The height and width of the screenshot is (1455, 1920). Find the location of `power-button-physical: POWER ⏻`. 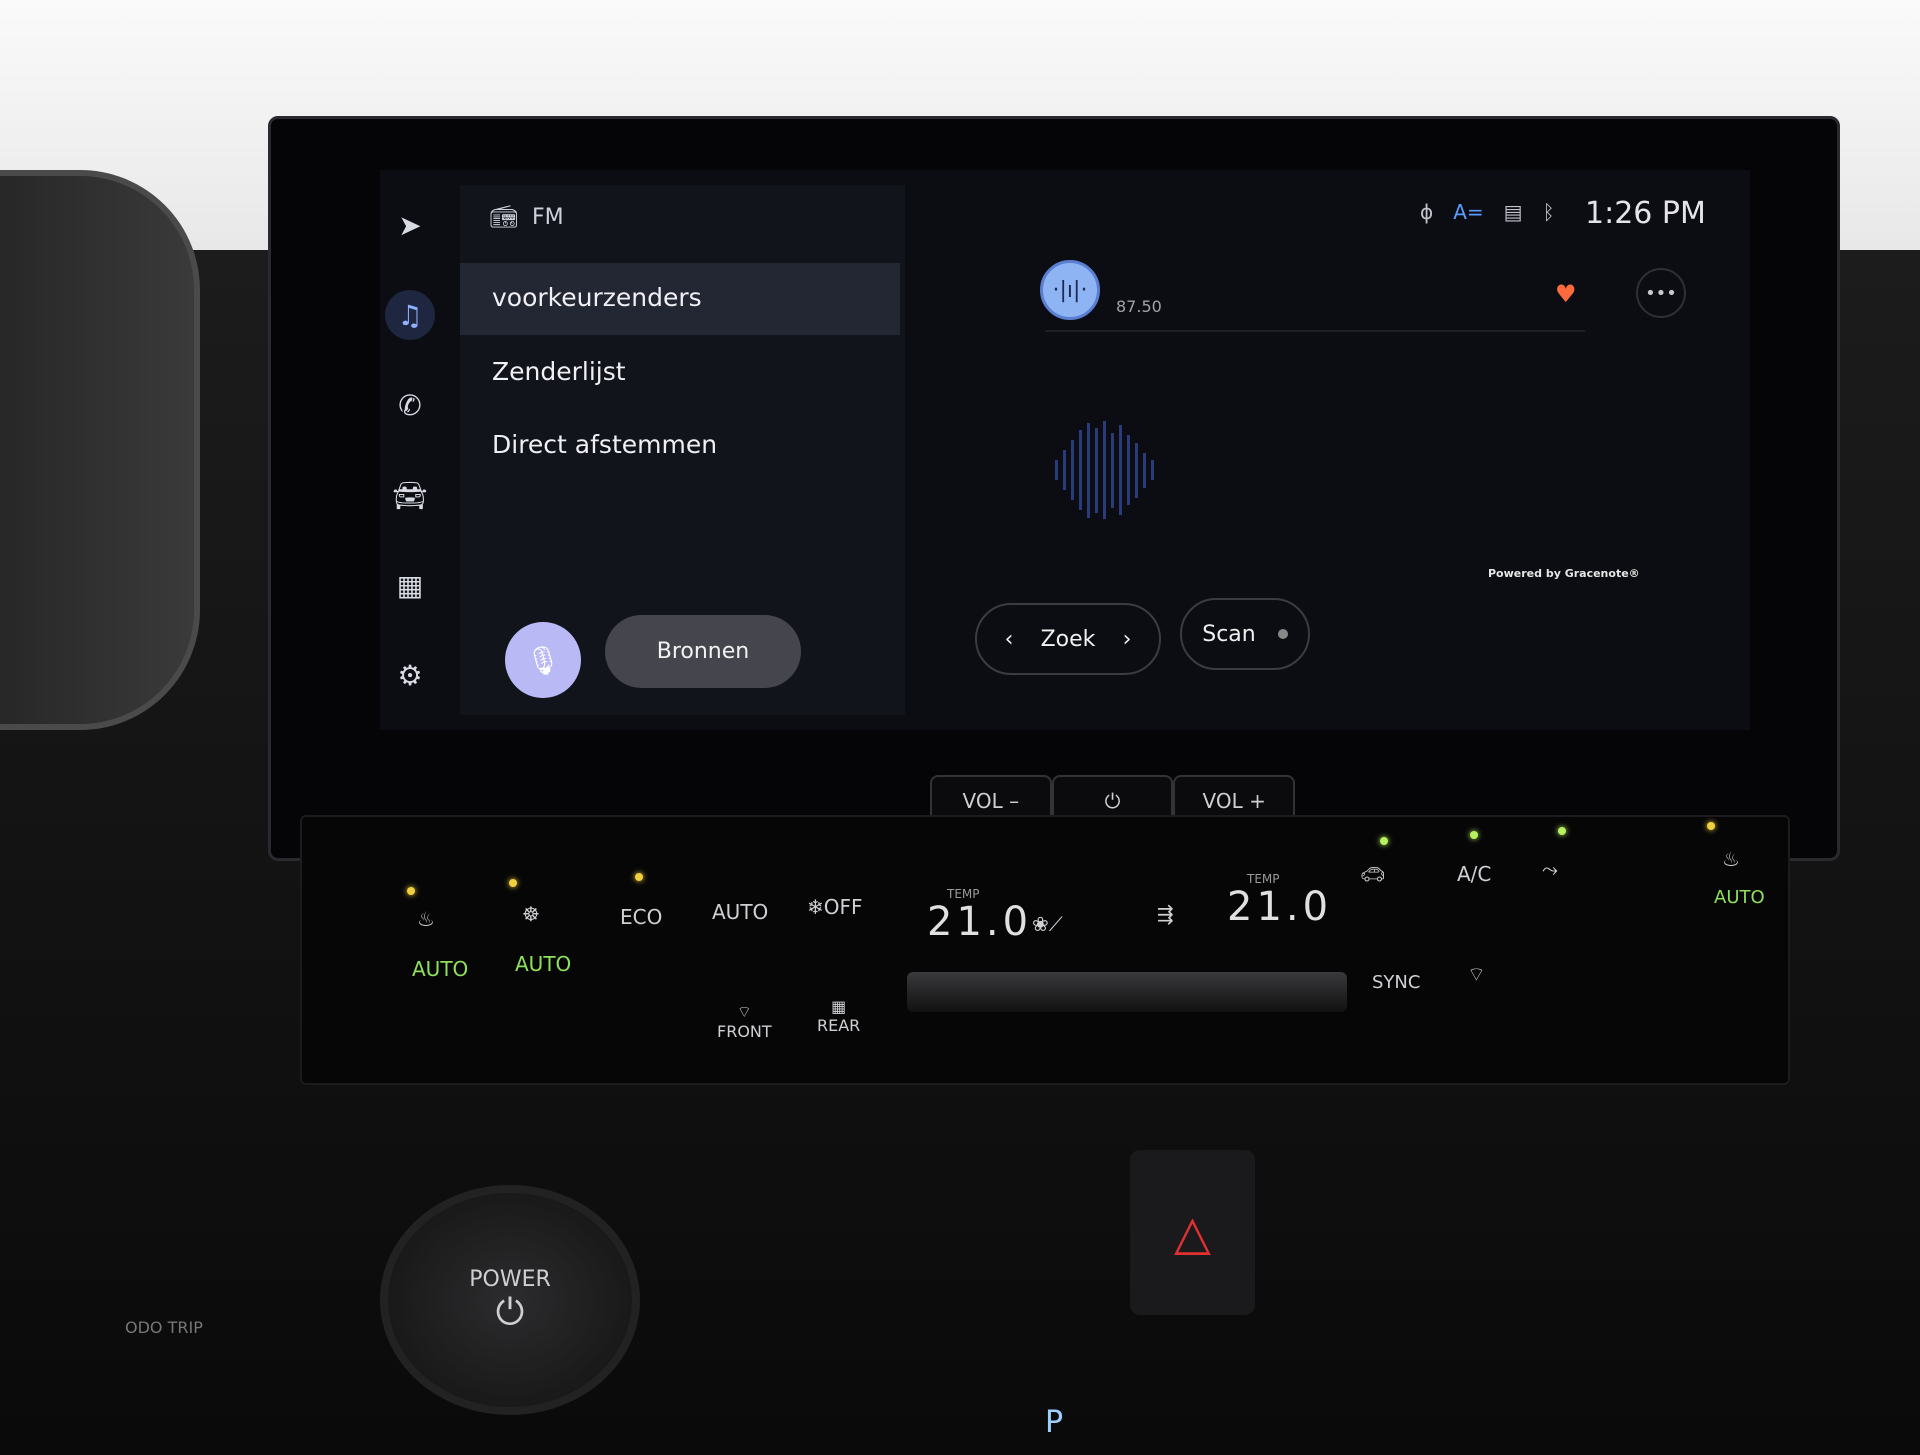

power-button-physical: POWER ⏻ is located at coordinates (510, 1300).